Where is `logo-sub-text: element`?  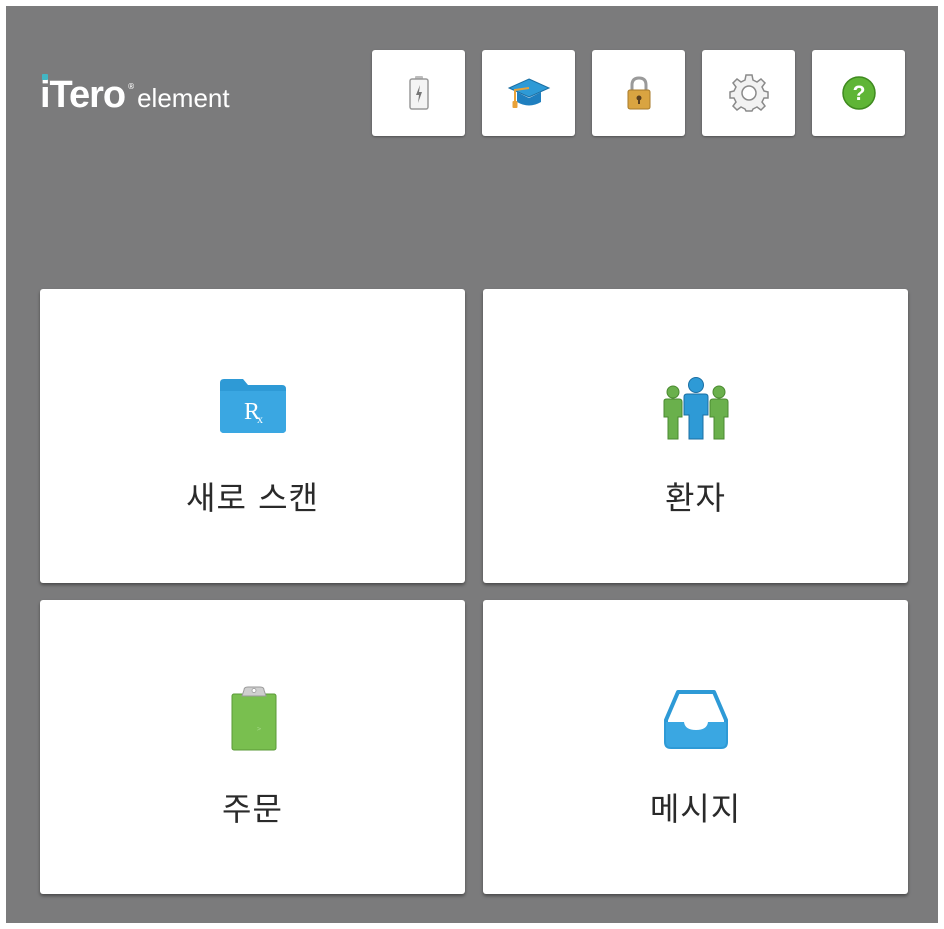 logo-sub-text: element is located at coordinates (183, 98).